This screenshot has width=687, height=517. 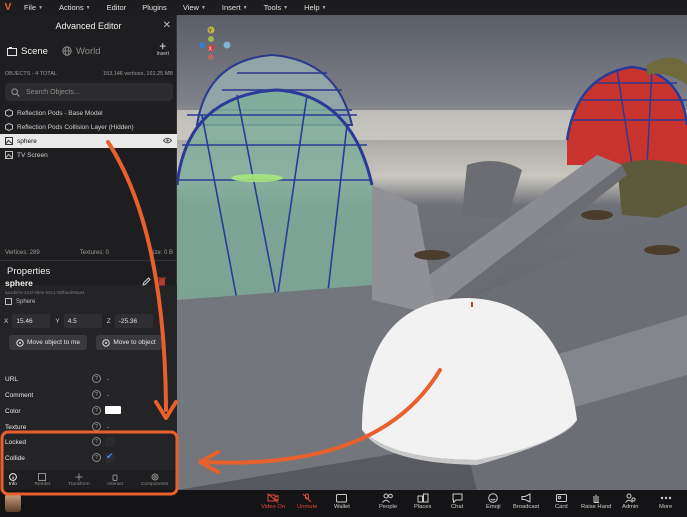 I want to click on admin-button: Admin, so click(x=630, y=501).